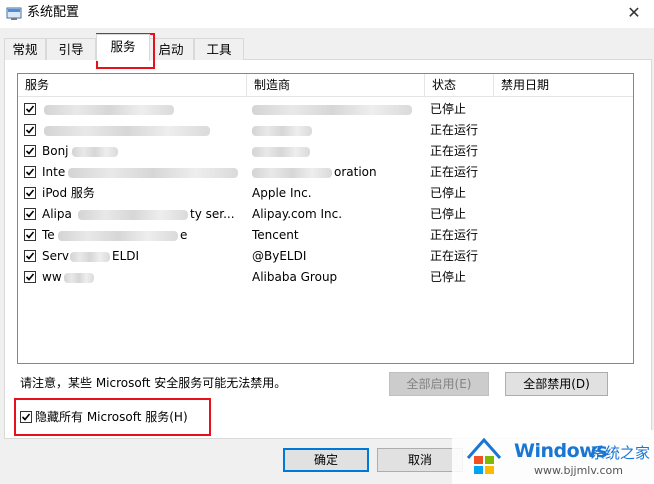  I want to click on service-row: Serv ELDI @ByELDI 正在运行, so click(325, 256).